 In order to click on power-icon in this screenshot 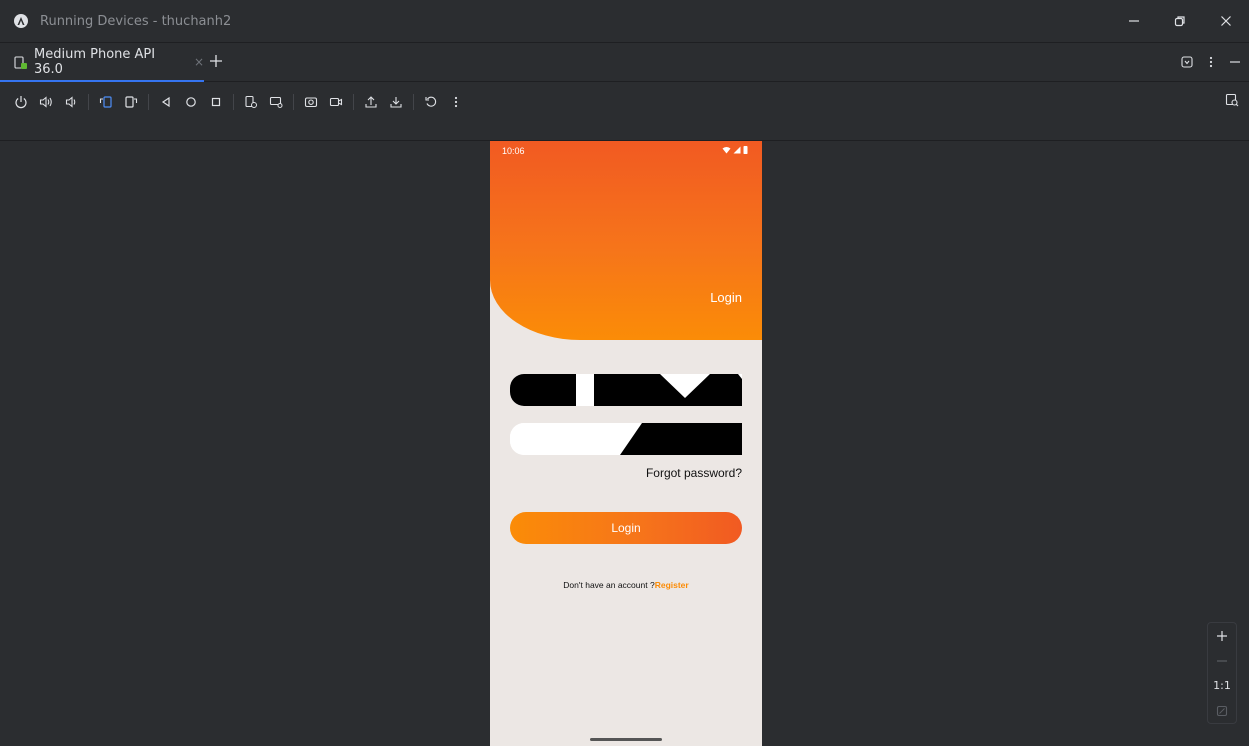, I will do `click(21, 102)`.